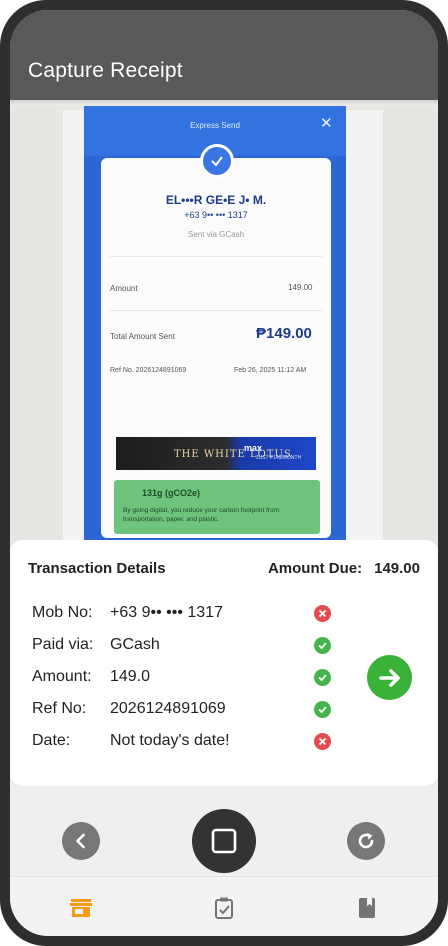 The width and height of the screenshot is (448, 946). I want to click on receipt-header-title: Express Send, so click(215, 125).